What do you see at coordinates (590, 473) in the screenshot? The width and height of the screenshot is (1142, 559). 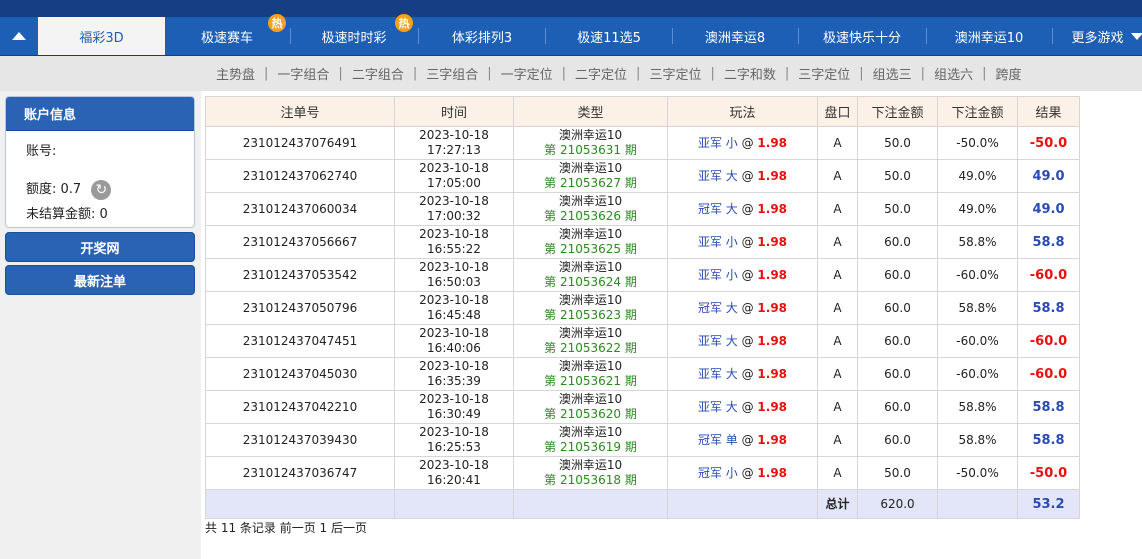 I see `bet-type: 澳洲幸运10 第 21053618 期` at bounding box center [590, 473].